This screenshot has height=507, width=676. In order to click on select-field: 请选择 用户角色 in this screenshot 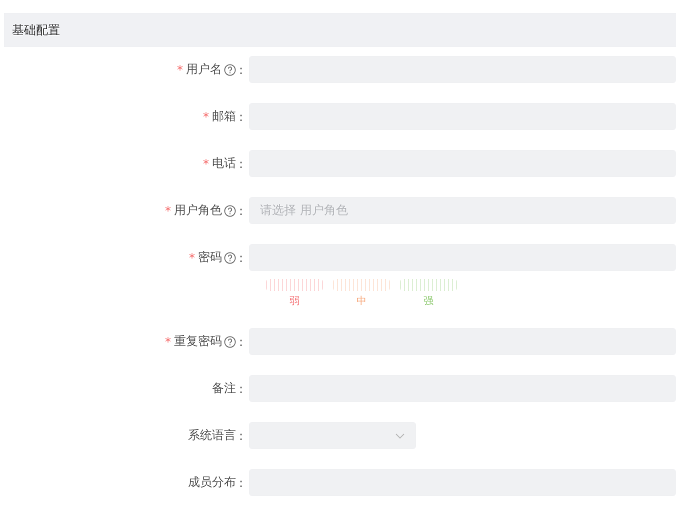, I will do `click(462, 210)`.